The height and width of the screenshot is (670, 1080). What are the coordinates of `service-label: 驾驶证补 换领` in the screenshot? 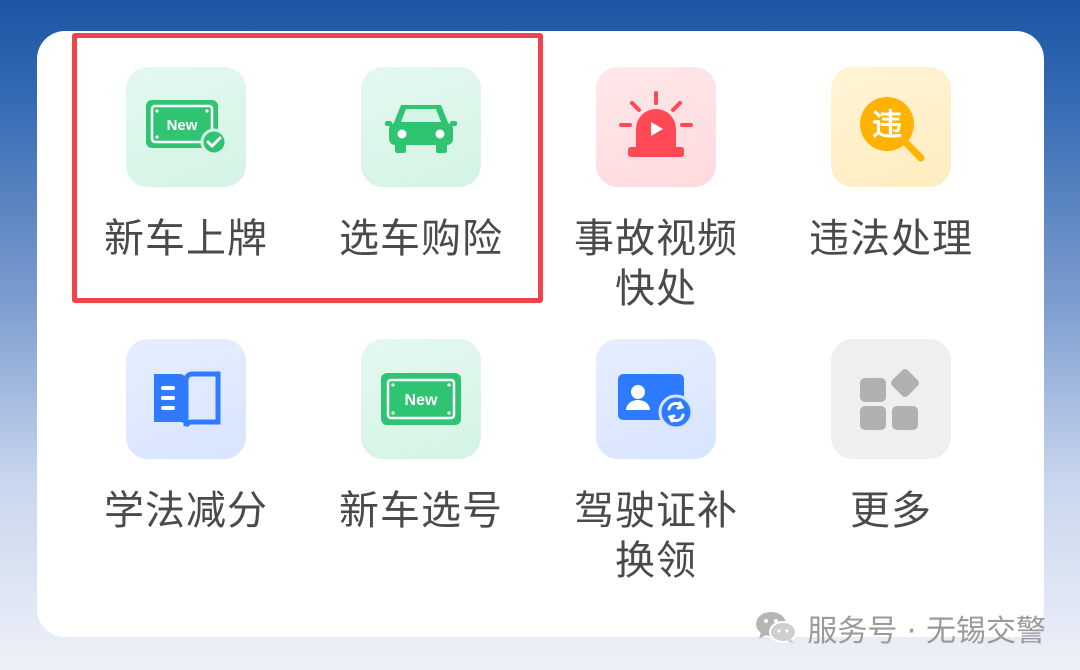 It's located at (656, 536).